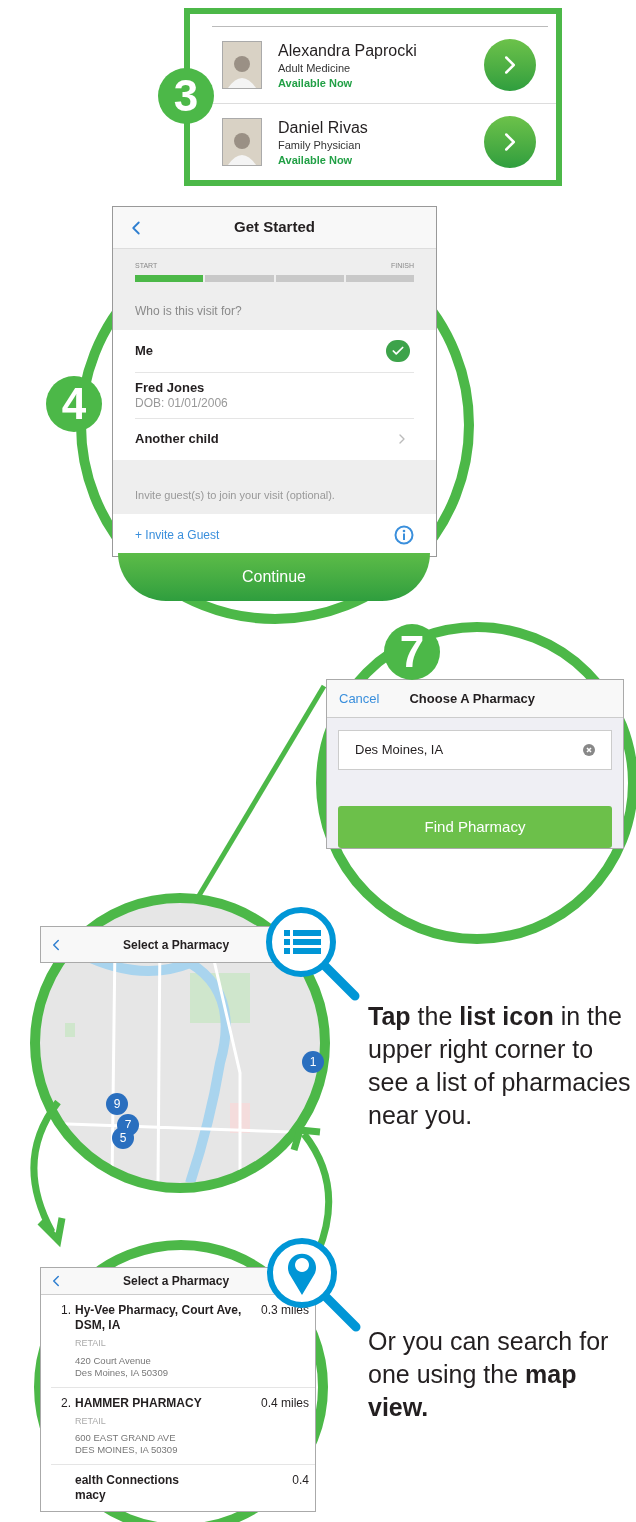 The image size is (636, 1522). I want to click on question-text: Who is this visit for?, so click(189, 311).